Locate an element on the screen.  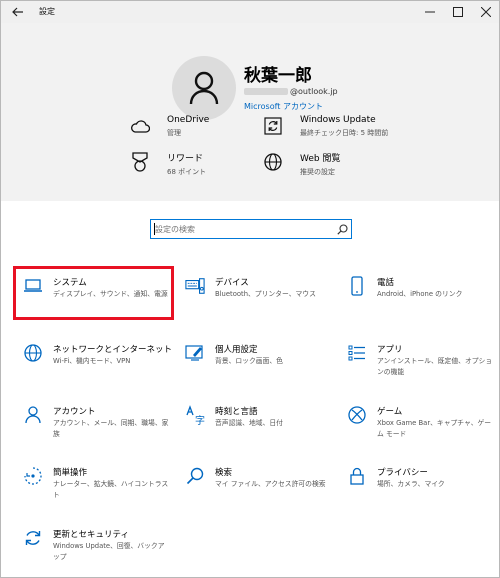
apps-list-icon is located at coordinates (357, 353).